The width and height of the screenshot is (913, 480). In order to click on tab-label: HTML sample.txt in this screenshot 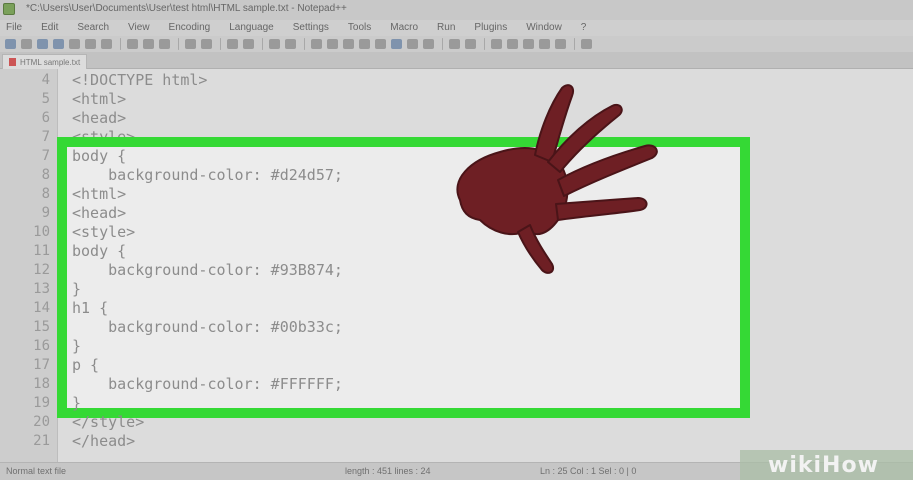, I will do `click(50, 62)`.